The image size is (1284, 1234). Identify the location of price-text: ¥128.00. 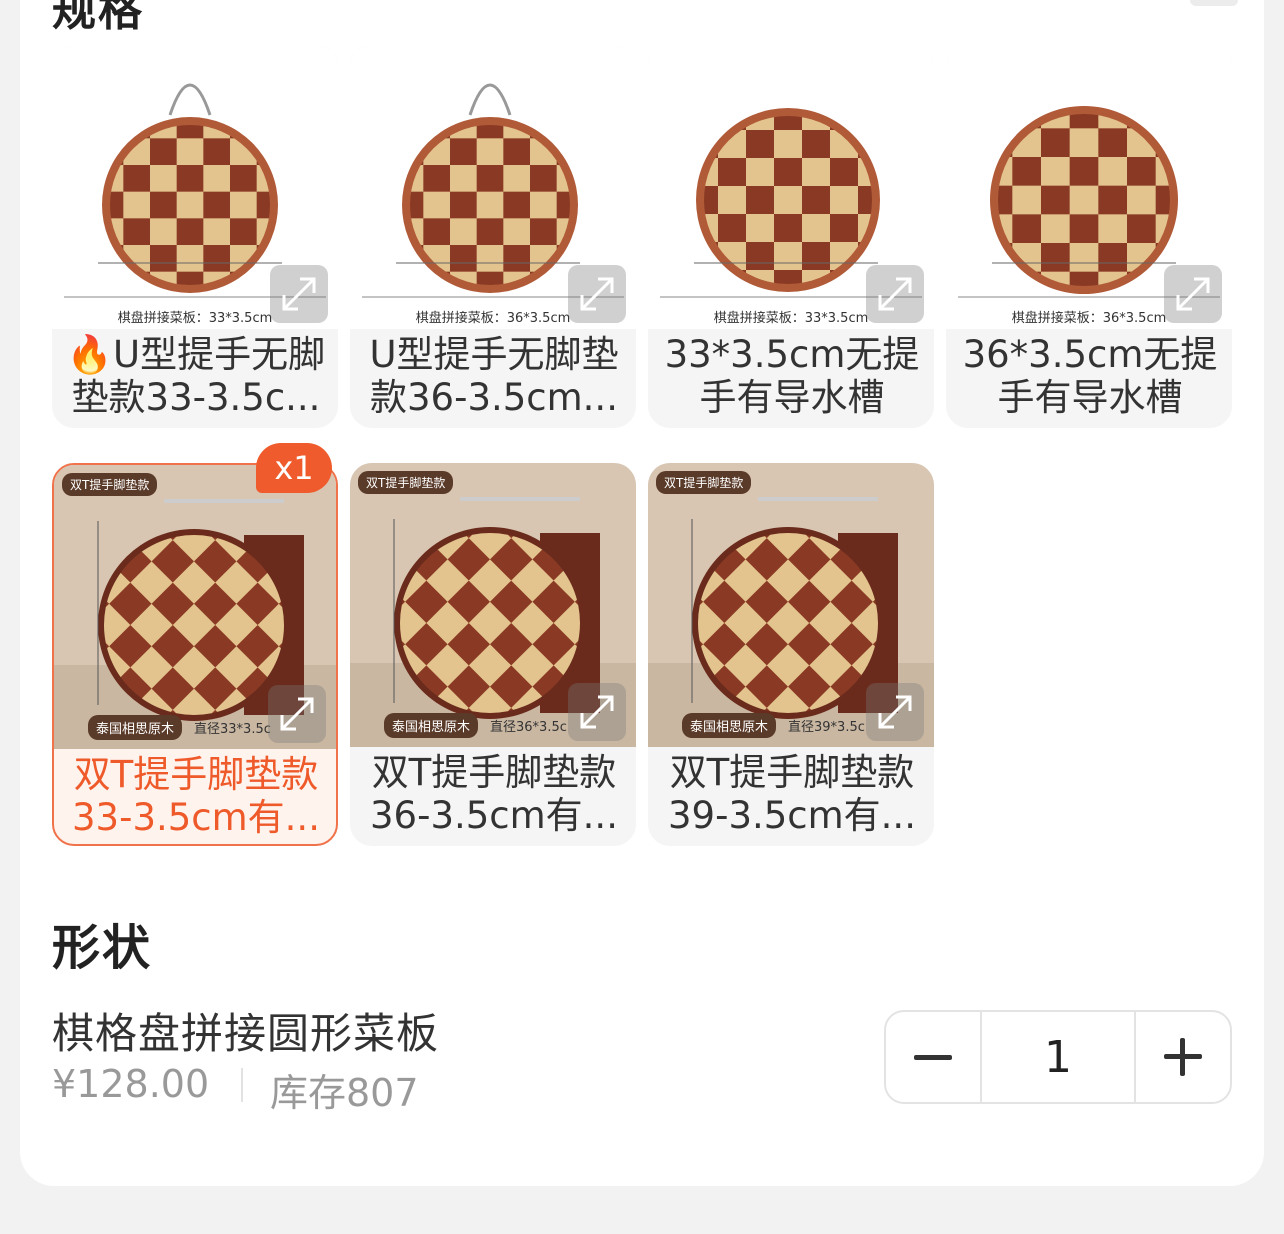
(131, 1084).